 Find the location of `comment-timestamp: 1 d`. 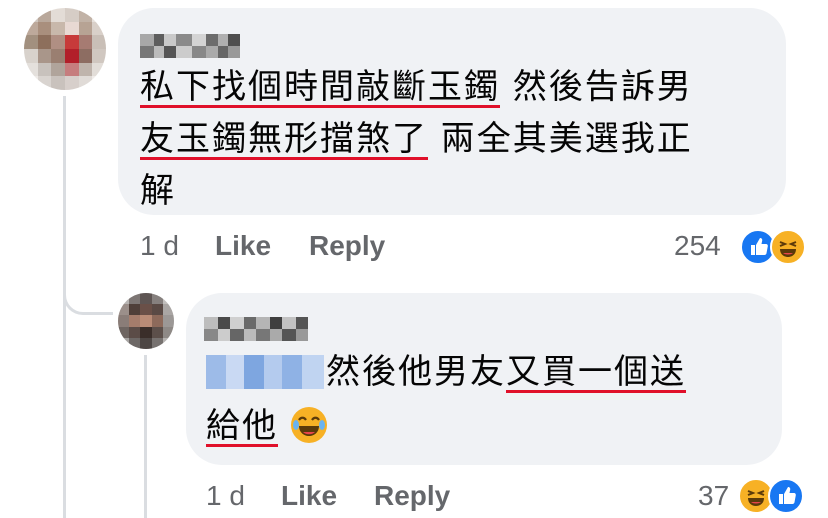

comment-timestamp: 1 d is located at coordinates (159, 245).